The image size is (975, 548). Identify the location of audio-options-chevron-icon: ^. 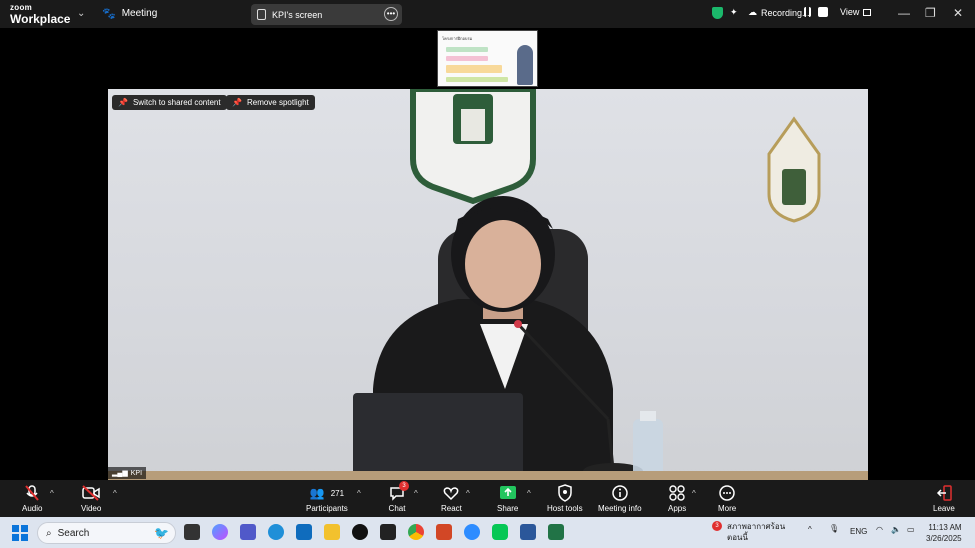
(52, 493).